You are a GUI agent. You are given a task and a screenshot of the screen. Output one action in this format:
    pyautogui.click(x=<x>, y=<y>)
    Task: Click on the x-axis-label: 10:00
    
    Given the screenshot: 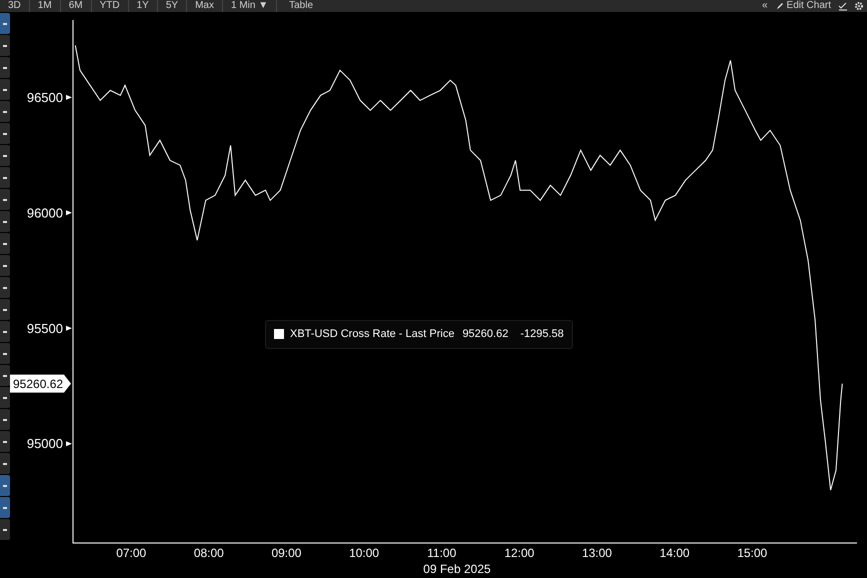 What is the action you would take?
    pyautogui.click(x=364, y=553)
    